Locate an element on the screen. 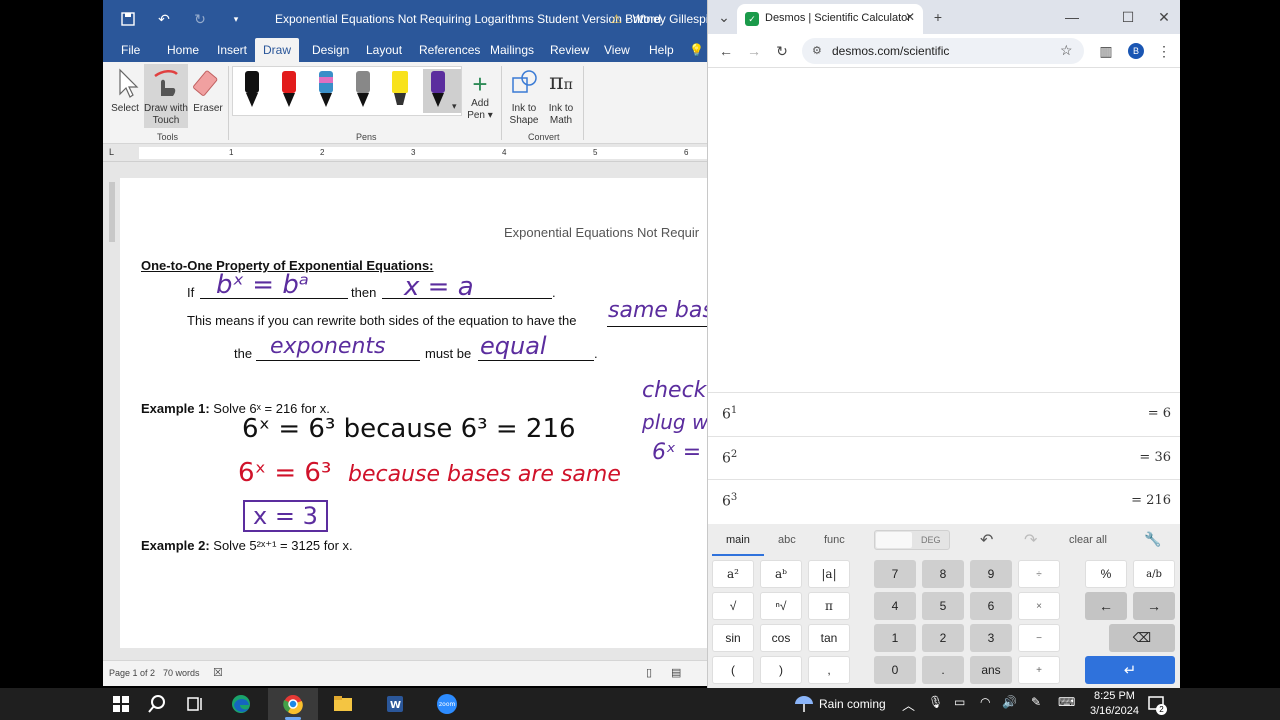 The height and width of the screenshot is (720, 1280). task-view-icon is located at coordinates (195, 704).